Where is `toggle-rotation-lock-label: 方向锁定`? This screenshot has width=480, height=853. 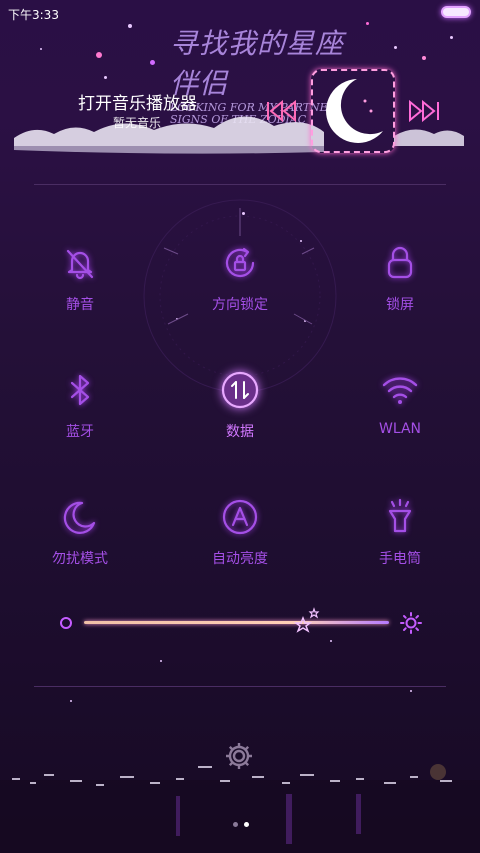 toggle-rotation-lock-label: 方向锁定 is located at coordinates (240, 305).